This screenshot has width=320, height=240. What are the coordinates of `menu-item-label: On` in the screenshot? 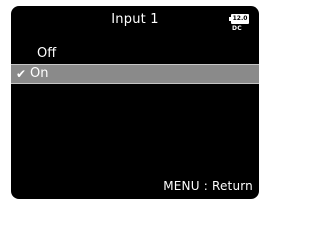 It's located at (39, 73).